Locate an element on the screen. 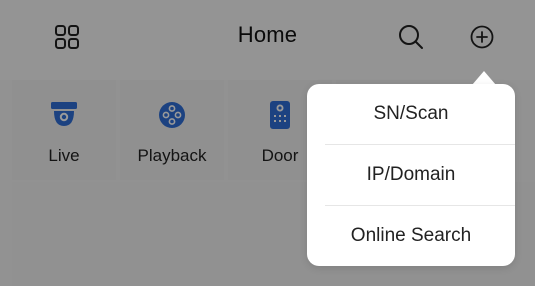  menu-item-ip-domain: IP/Domain is located at coordinates (411, 175).